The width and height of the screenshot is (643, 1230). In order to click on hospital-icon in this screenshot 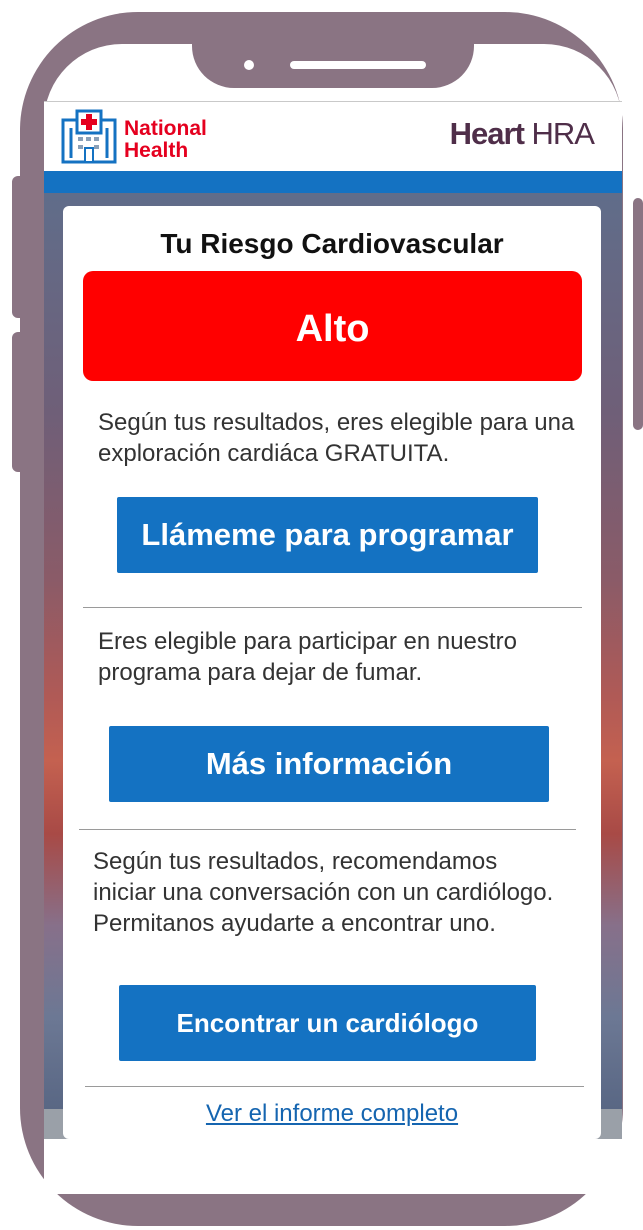, I will do `click(89, 136)`.